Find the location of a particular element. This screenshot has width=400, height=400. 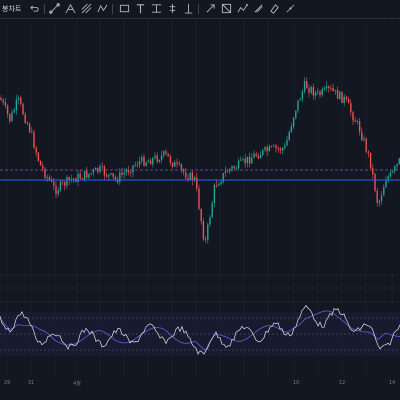

fib-icon is located at coordinates (70, 8).